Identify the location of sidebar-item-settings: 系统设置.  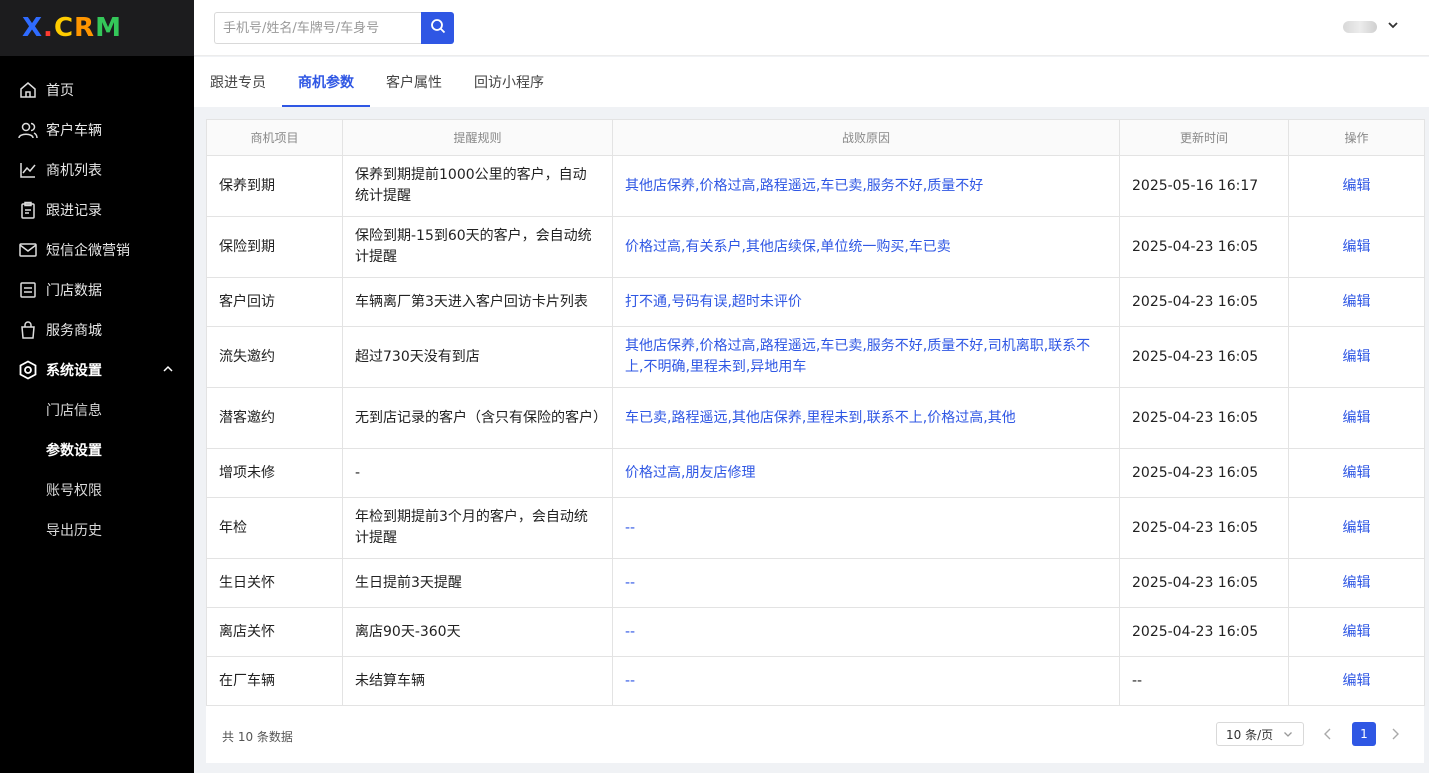
(97, 370).